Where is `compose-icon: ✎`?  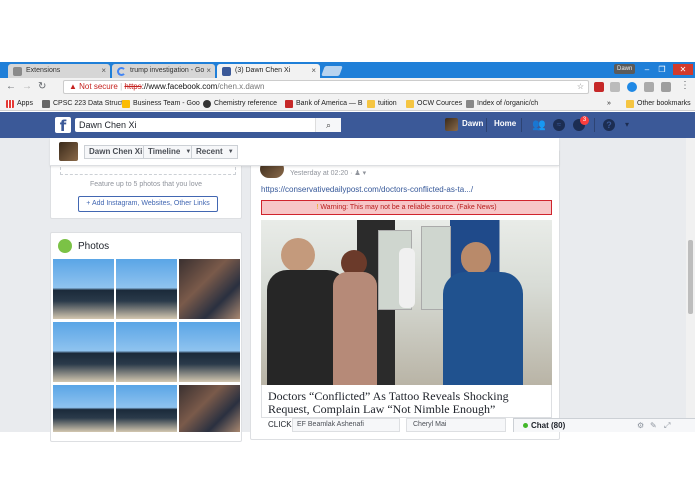
compose-icon: ✎ is located at coordinates (653, 425).